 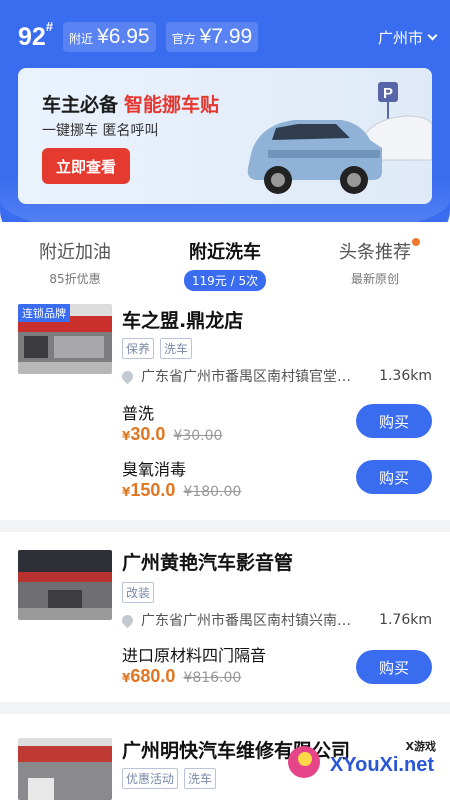 I want to click on notification-dot, so click(x=416, y=242).